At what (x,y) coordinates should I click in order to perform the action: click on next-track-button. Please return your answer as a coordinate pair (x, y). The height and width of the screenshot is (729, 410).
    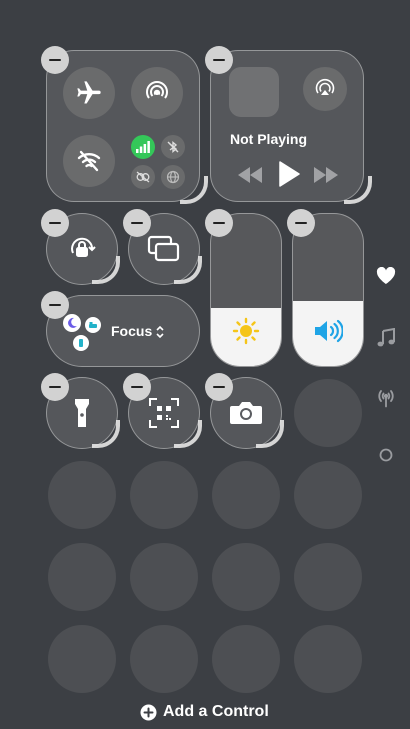
    Looking at the image, I should click on (326, 175).